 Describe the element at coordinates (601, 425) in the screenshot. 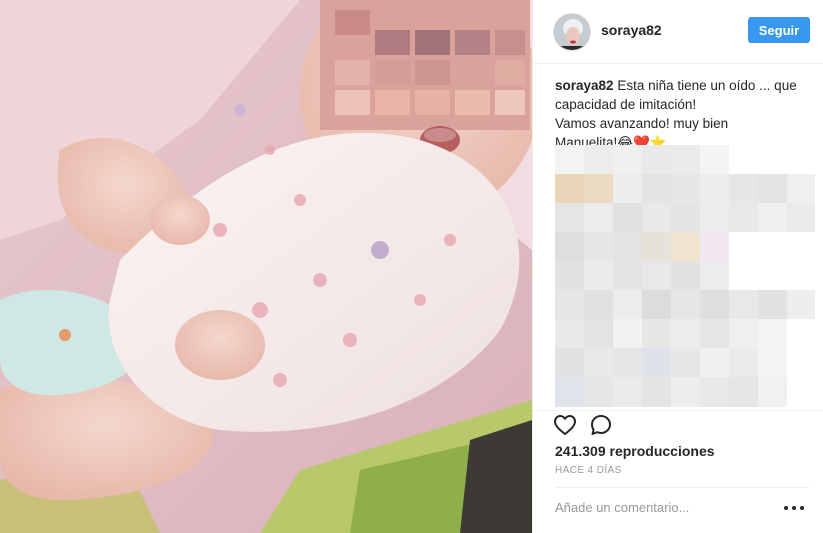

I see `comment-icon` at that location.